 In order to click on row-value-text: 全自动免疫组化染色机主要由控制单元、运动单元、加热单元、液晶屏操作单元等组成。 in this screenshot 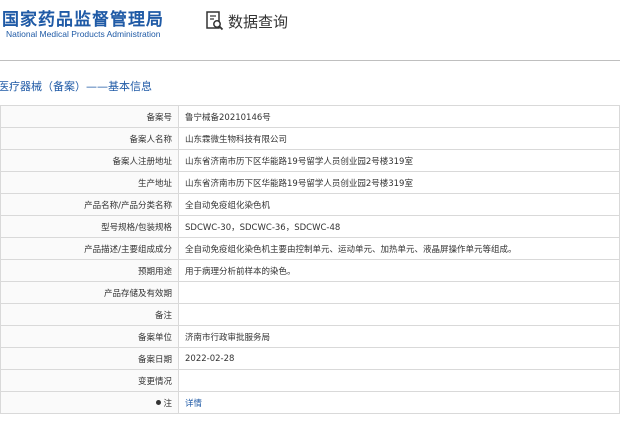, I will do `click(351, 249)`.